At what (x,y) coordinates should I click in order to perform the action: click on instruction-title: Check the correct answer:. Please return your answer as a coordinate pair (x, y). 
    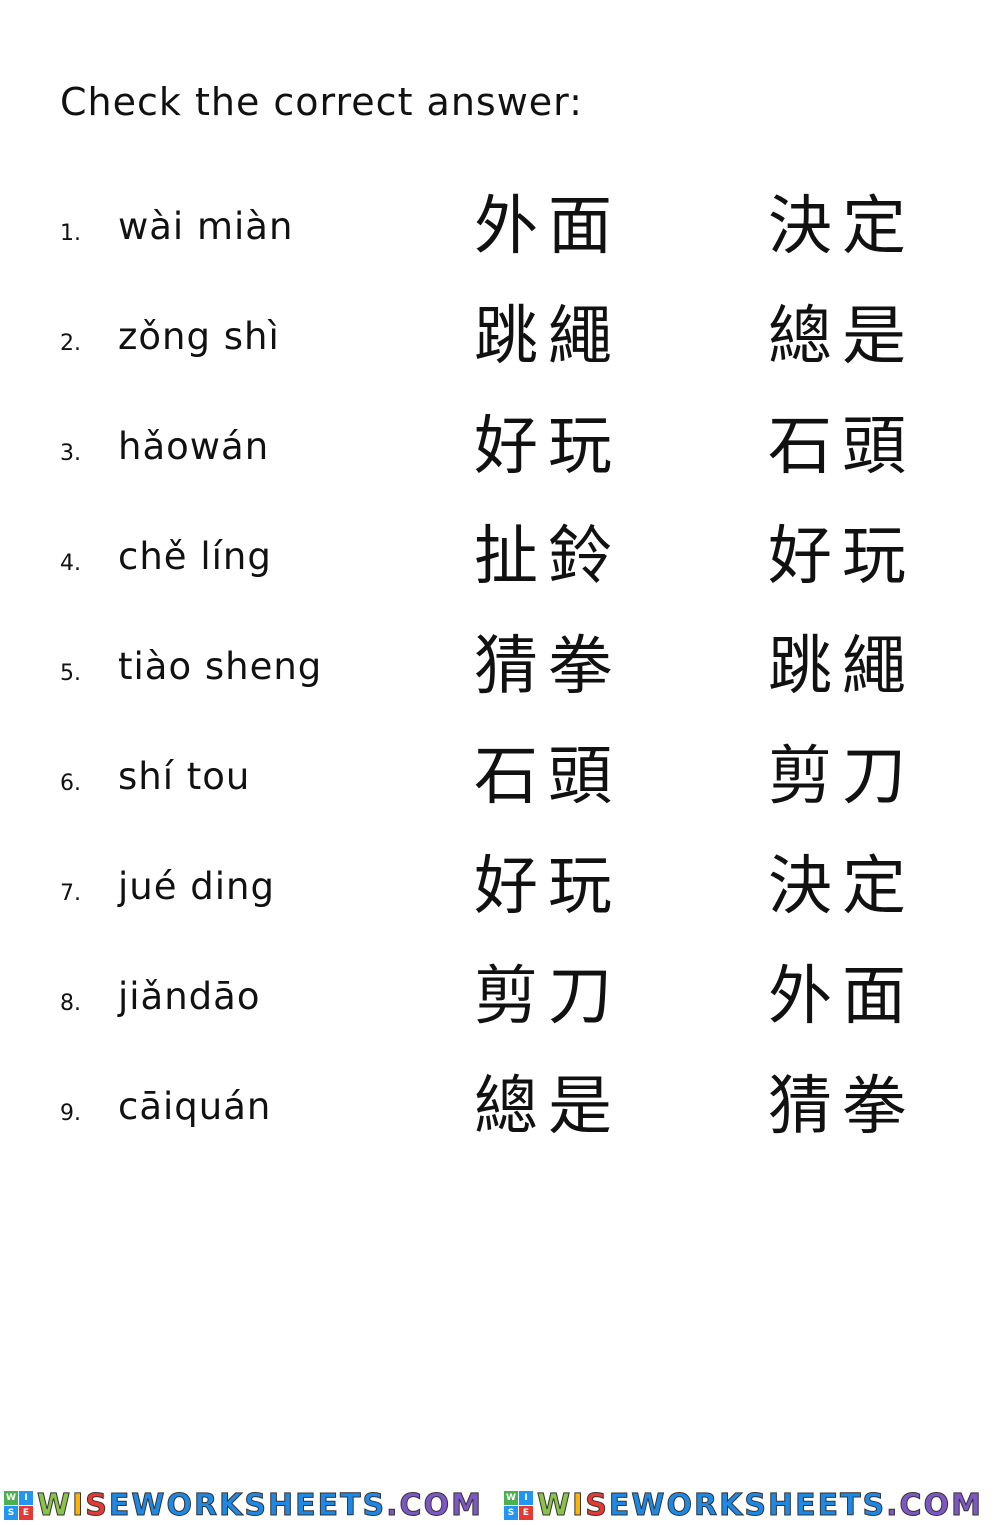
    Looking at the image, I should click on (321, 102).